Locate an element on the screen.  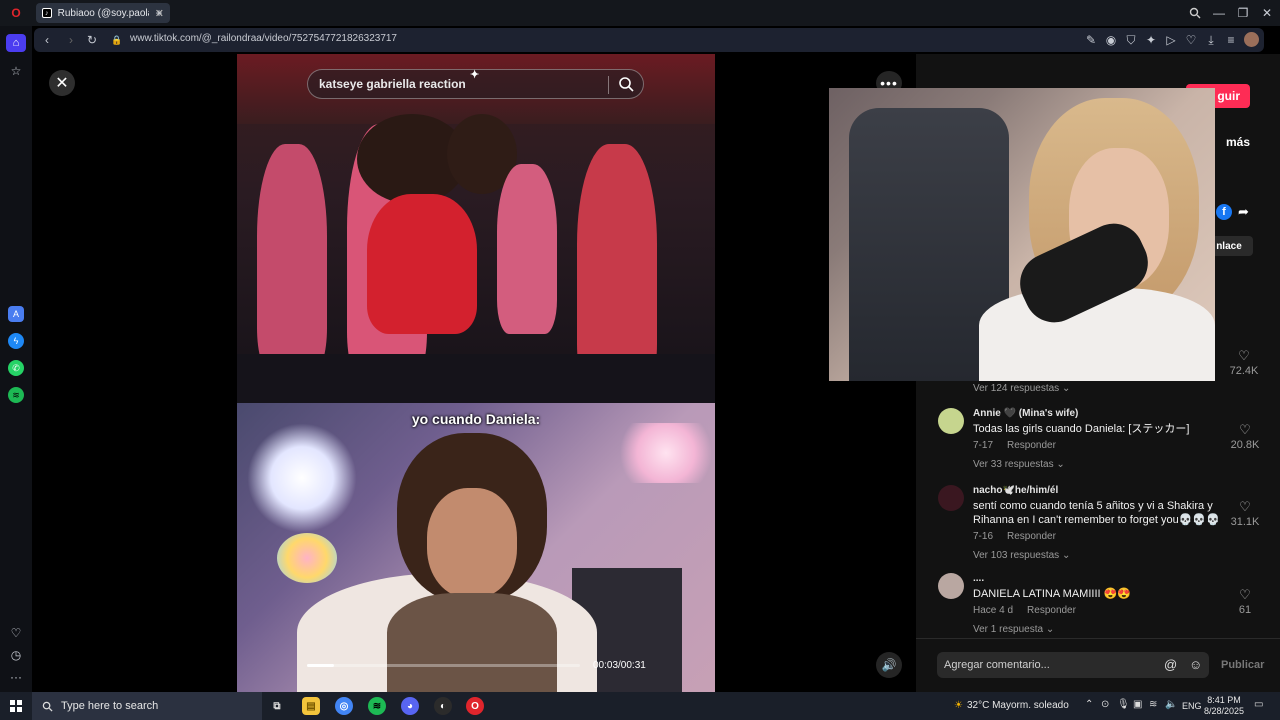
spotify-icon: ≋ is located at coordinates (16, 395).